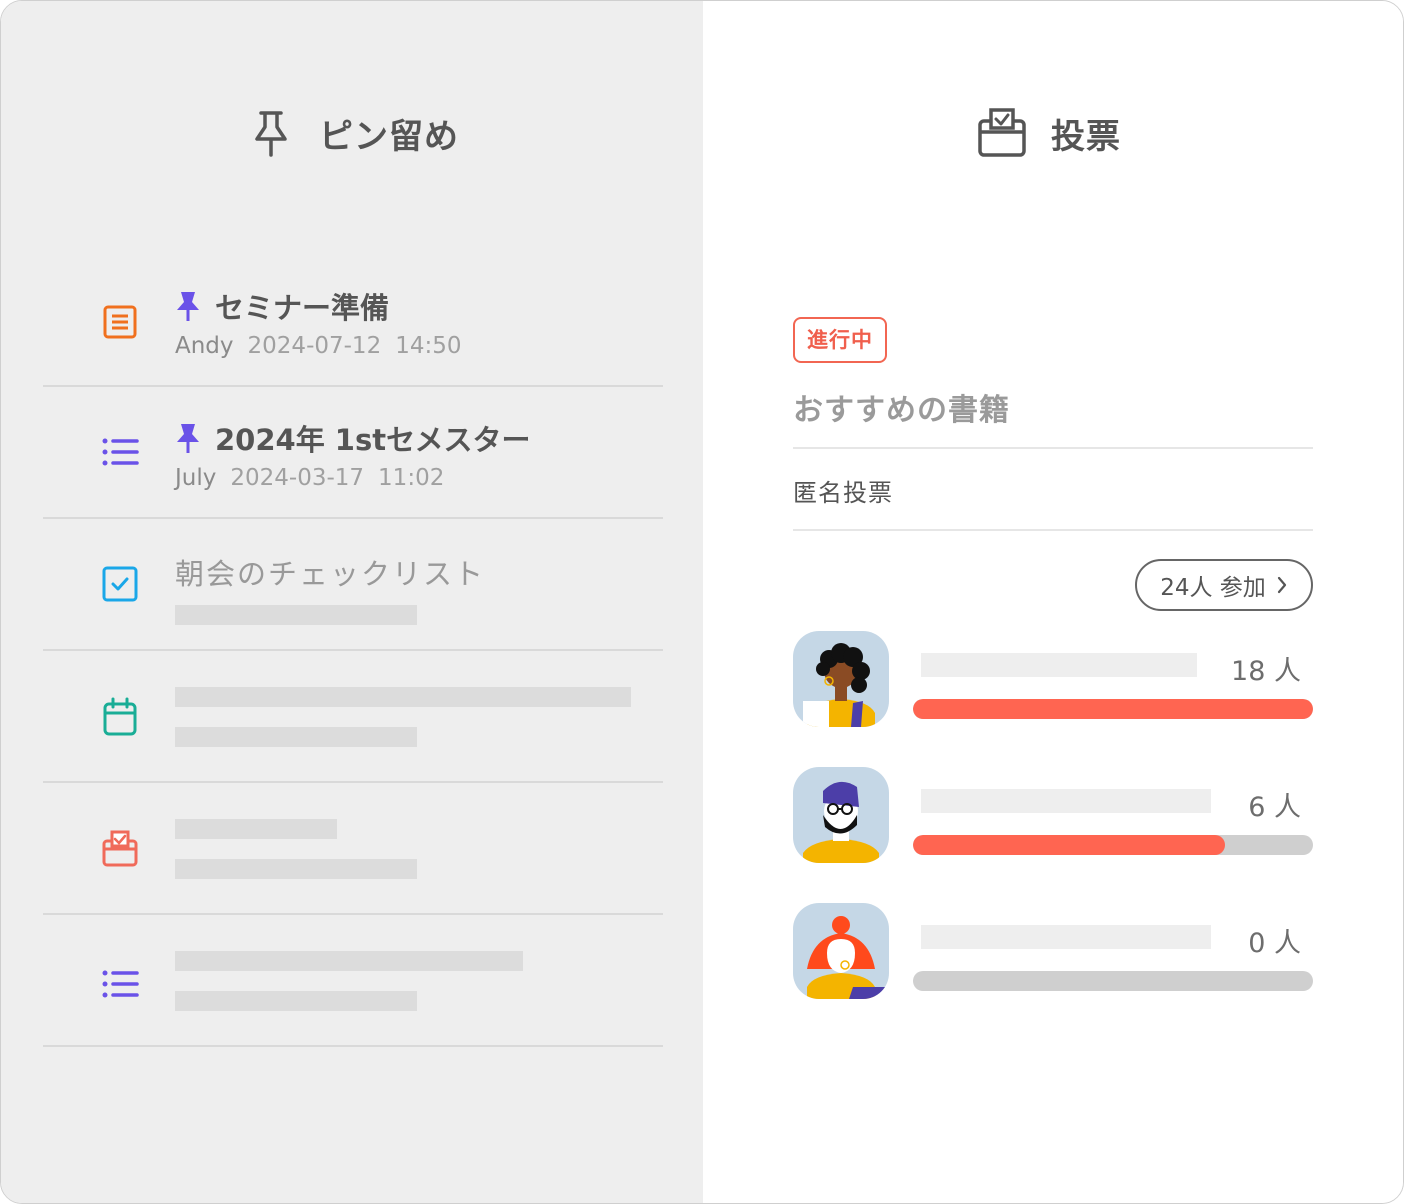 Image resolution: width=1404 pixels, height=1204 pixels. I want to click on item-meta: Andy 2024-07-12 14:50, so click(318, 346).